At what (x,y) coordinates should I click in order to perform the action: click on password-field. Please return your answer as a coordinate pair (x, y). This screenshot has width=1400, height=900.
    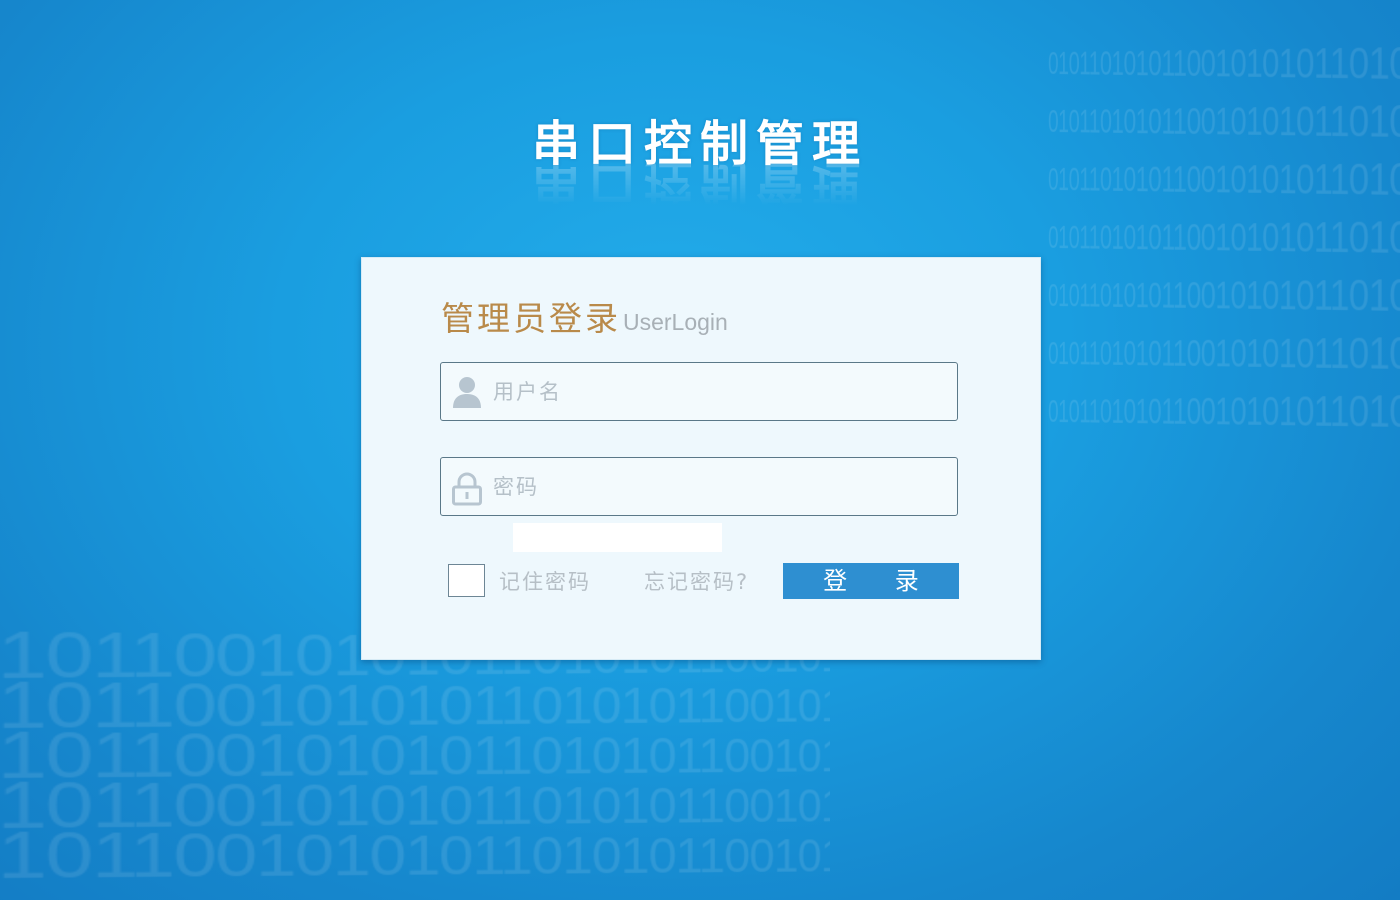
    Looking at the image, I should click on (699, 486).